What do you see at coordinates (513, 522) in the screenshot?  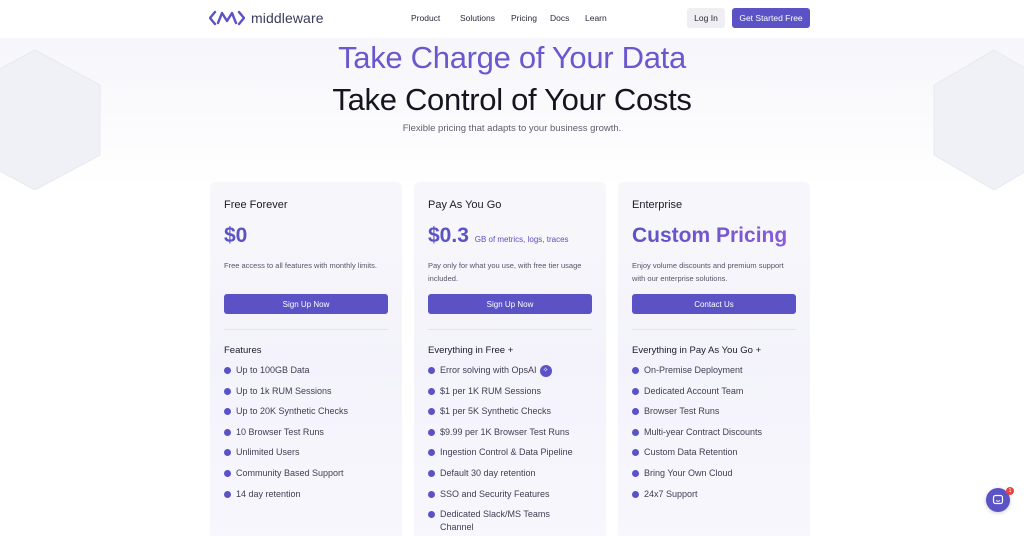 I see `list-item: Dedicated Slack/MS Teams Channel` at bounding box center [513, 522].